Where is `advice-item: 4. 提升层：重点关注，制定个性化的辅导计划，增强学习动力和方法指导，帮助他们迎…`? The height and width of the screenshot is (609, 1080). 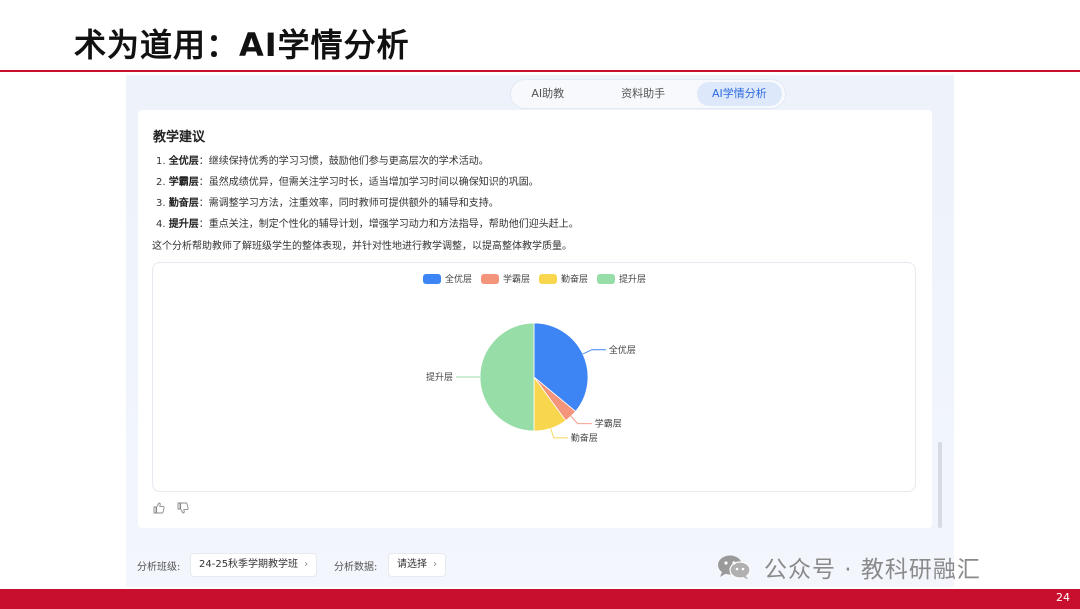
advice-item: 4. 提升层：重点关注，制定个性化的辅导计划，增强学习动力和方法指导，帮助他们迎… is located at coordinates (367, 222).